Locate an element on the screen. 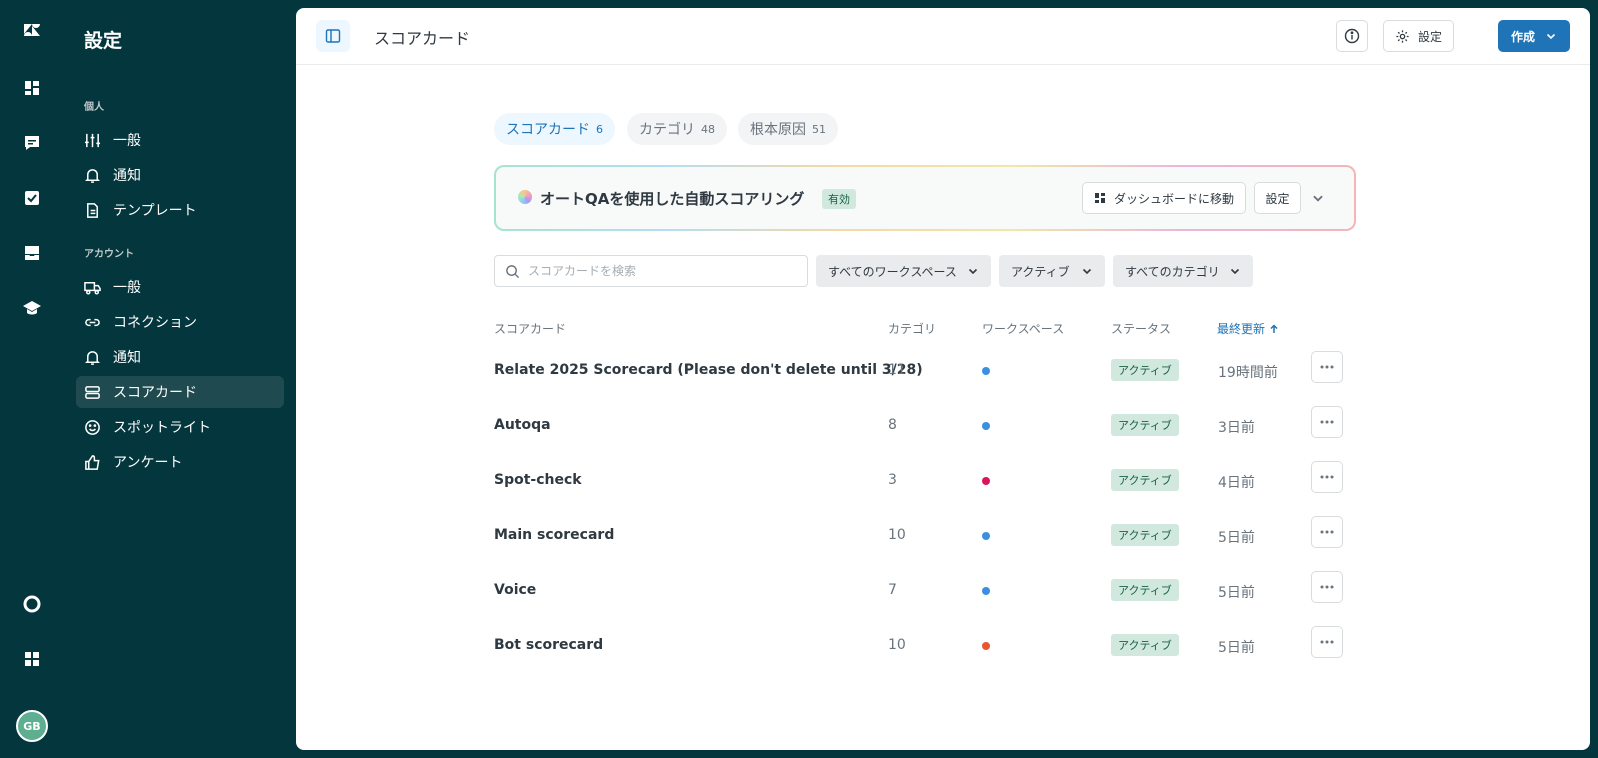  sidebar-panel-icon is located at coordinates (333, 36).